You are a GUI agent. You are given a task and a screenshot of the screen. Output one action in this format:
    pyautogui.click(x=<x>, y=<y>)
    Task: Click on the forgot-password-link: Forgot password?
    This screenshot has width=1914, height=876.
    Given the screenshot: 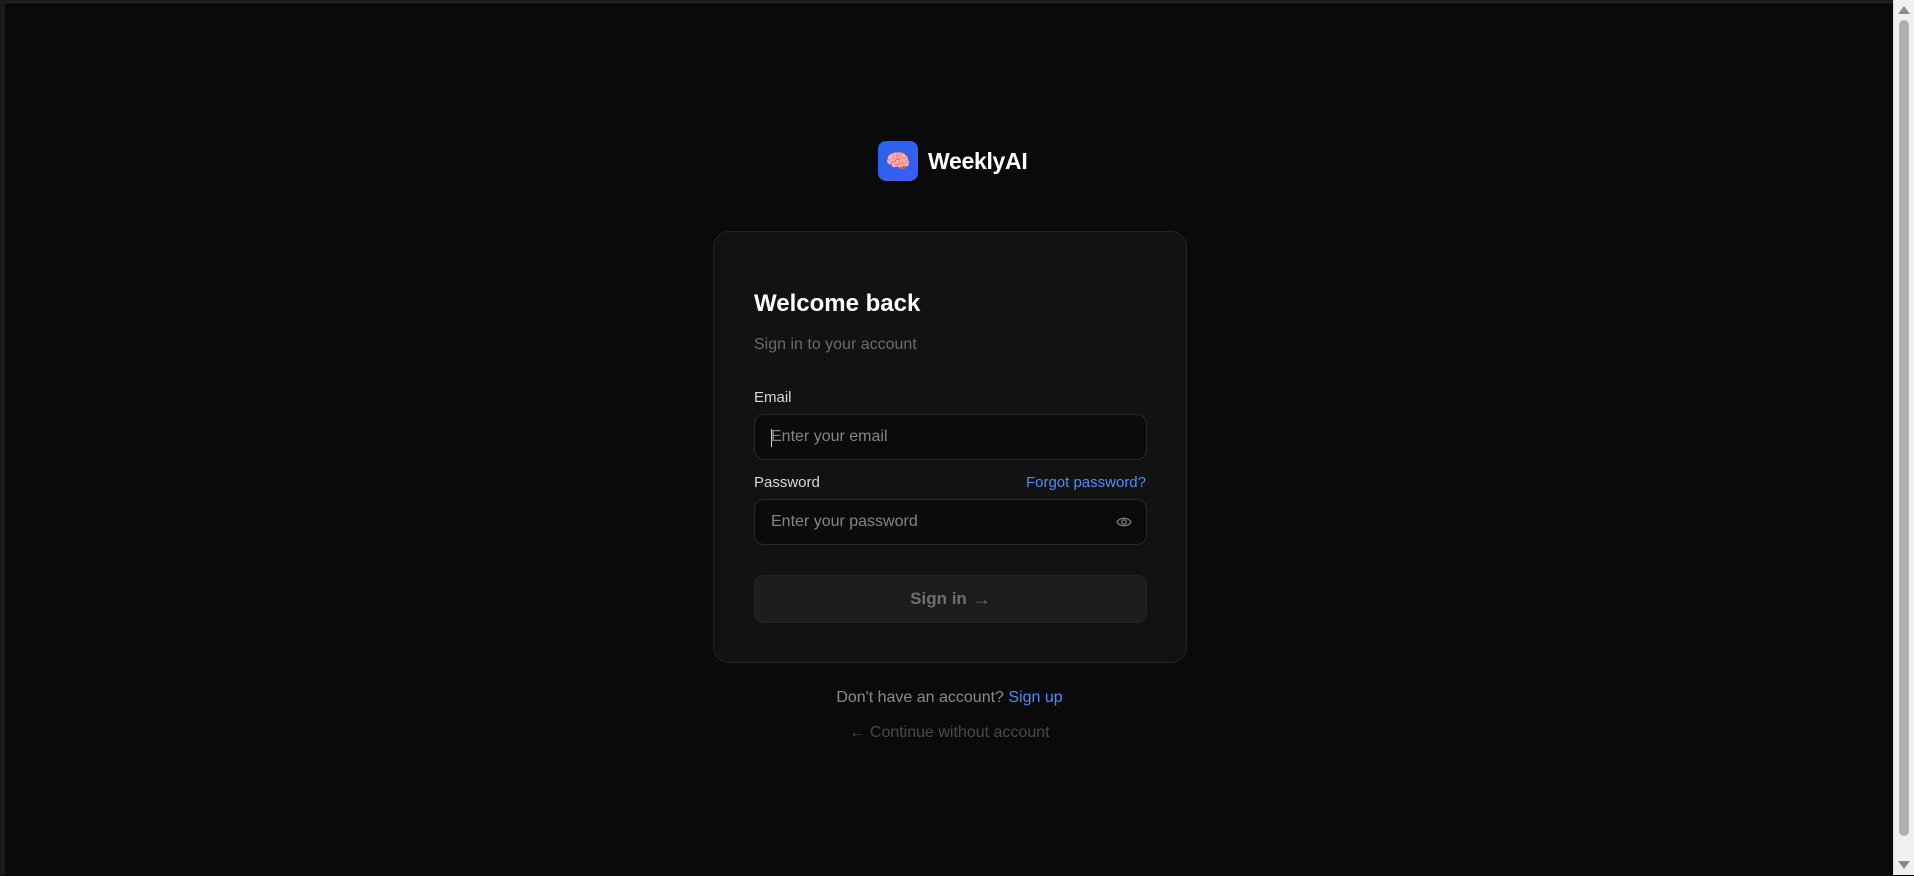 What is the action you would take?
    pyautogui.click(x=1086, y=482)
    